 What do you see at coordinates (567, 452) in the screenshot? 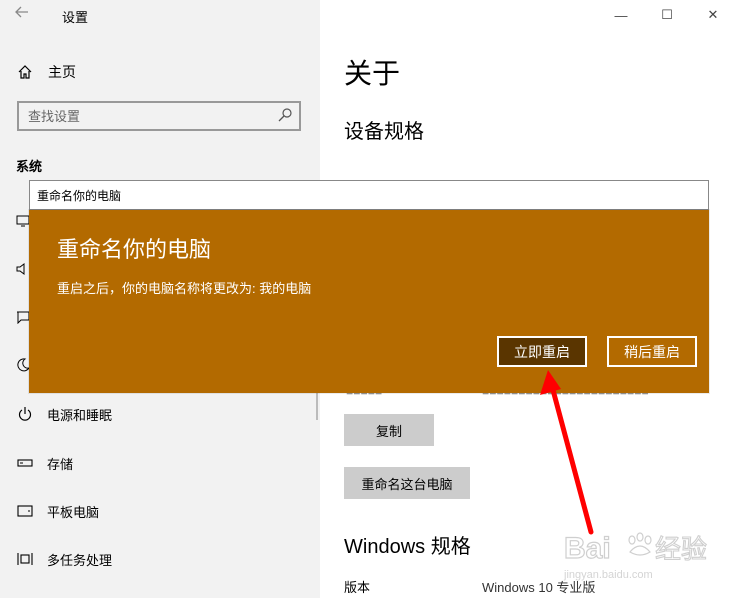
I see `red-arrow-annotation` at bounding box center [567, 452].